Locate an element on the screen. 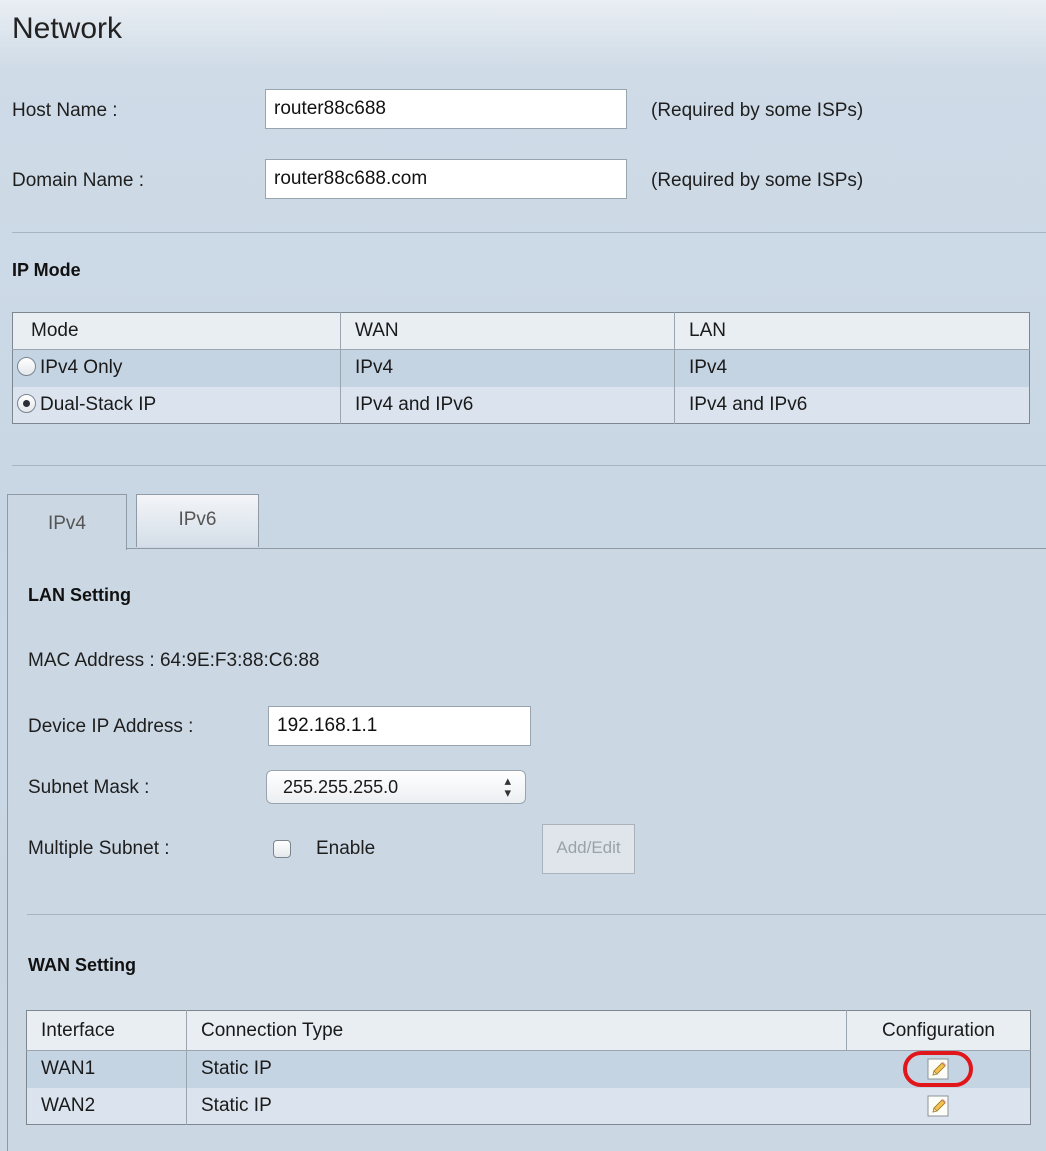  domain-name-label: Domain Name : is located at coordinates (78, 180).